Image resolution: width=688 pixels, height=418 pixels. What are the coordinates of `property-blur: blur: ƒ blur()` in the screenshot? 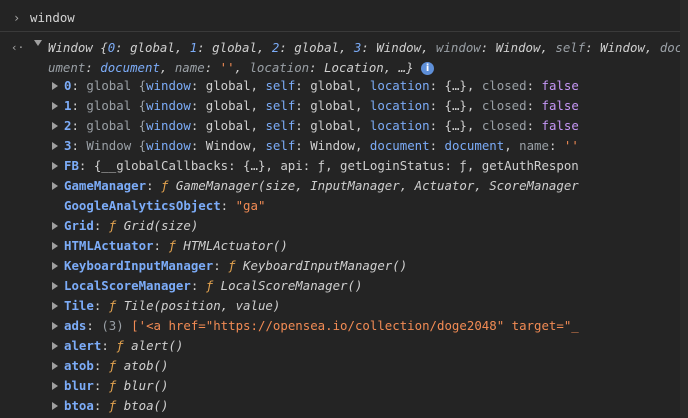 It's located at (317, 386).